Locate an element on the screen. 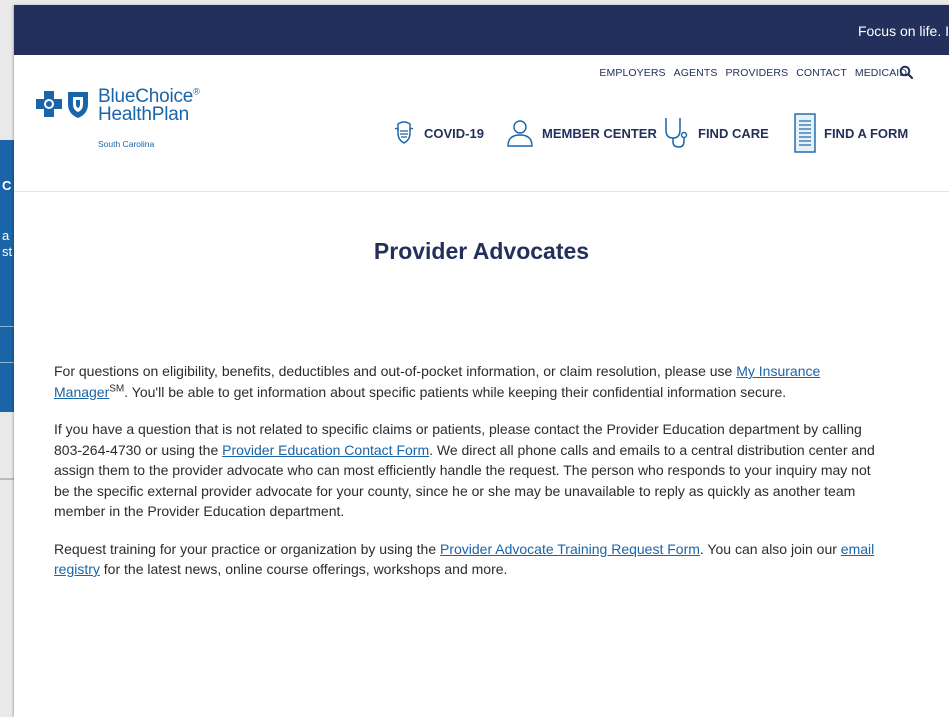 The width and height of the screenshot is (949, 717). nav-find-a-form-label: FIND A FORM is located at coordinates (866, 133).